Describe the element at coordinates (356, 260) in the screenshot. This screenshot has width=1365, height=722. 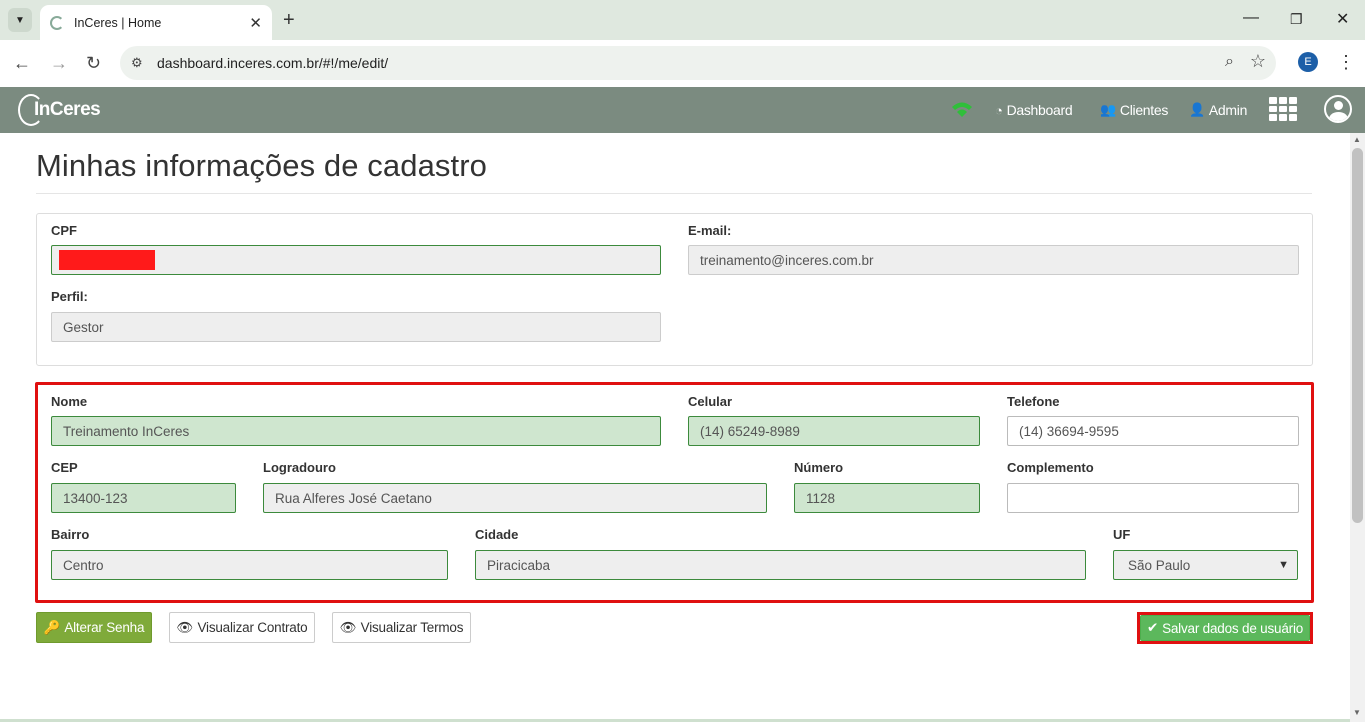
I see `cpf-field` at that location.